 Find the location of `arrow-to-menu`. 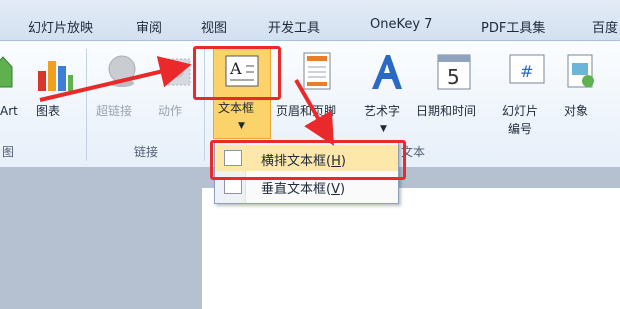

arrow-to-menu is located at coordinates (314, 112).